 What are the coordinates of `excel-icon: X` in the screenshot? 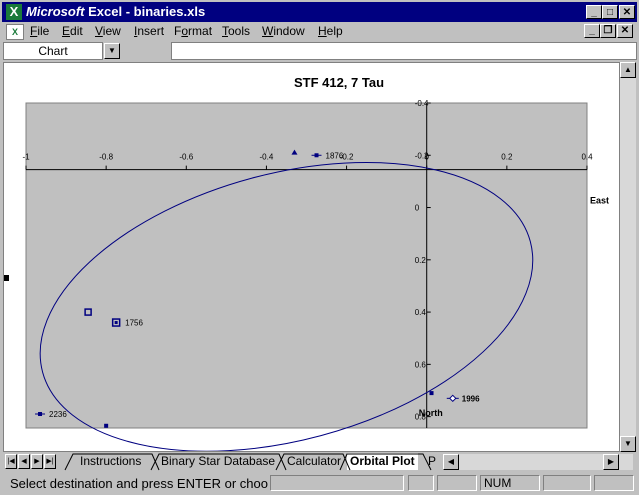 It's located at (14, 12).